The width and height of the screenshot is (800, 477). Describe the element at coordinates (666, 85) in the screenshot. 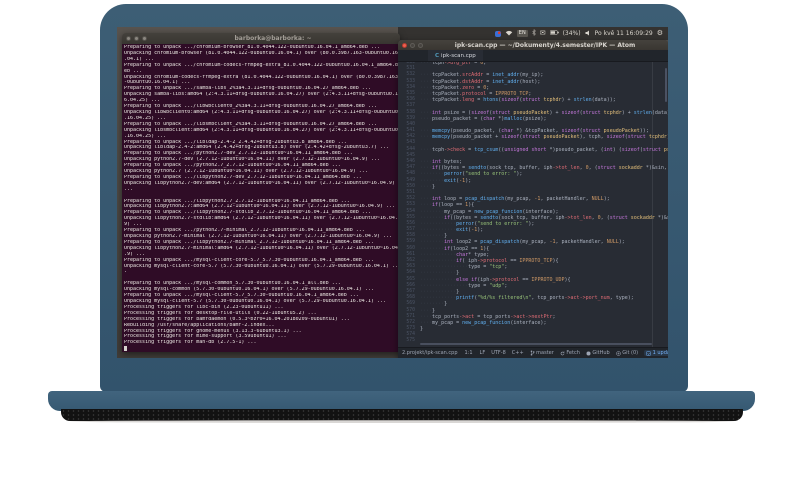

I see `vertical-scrollbar` at that location.